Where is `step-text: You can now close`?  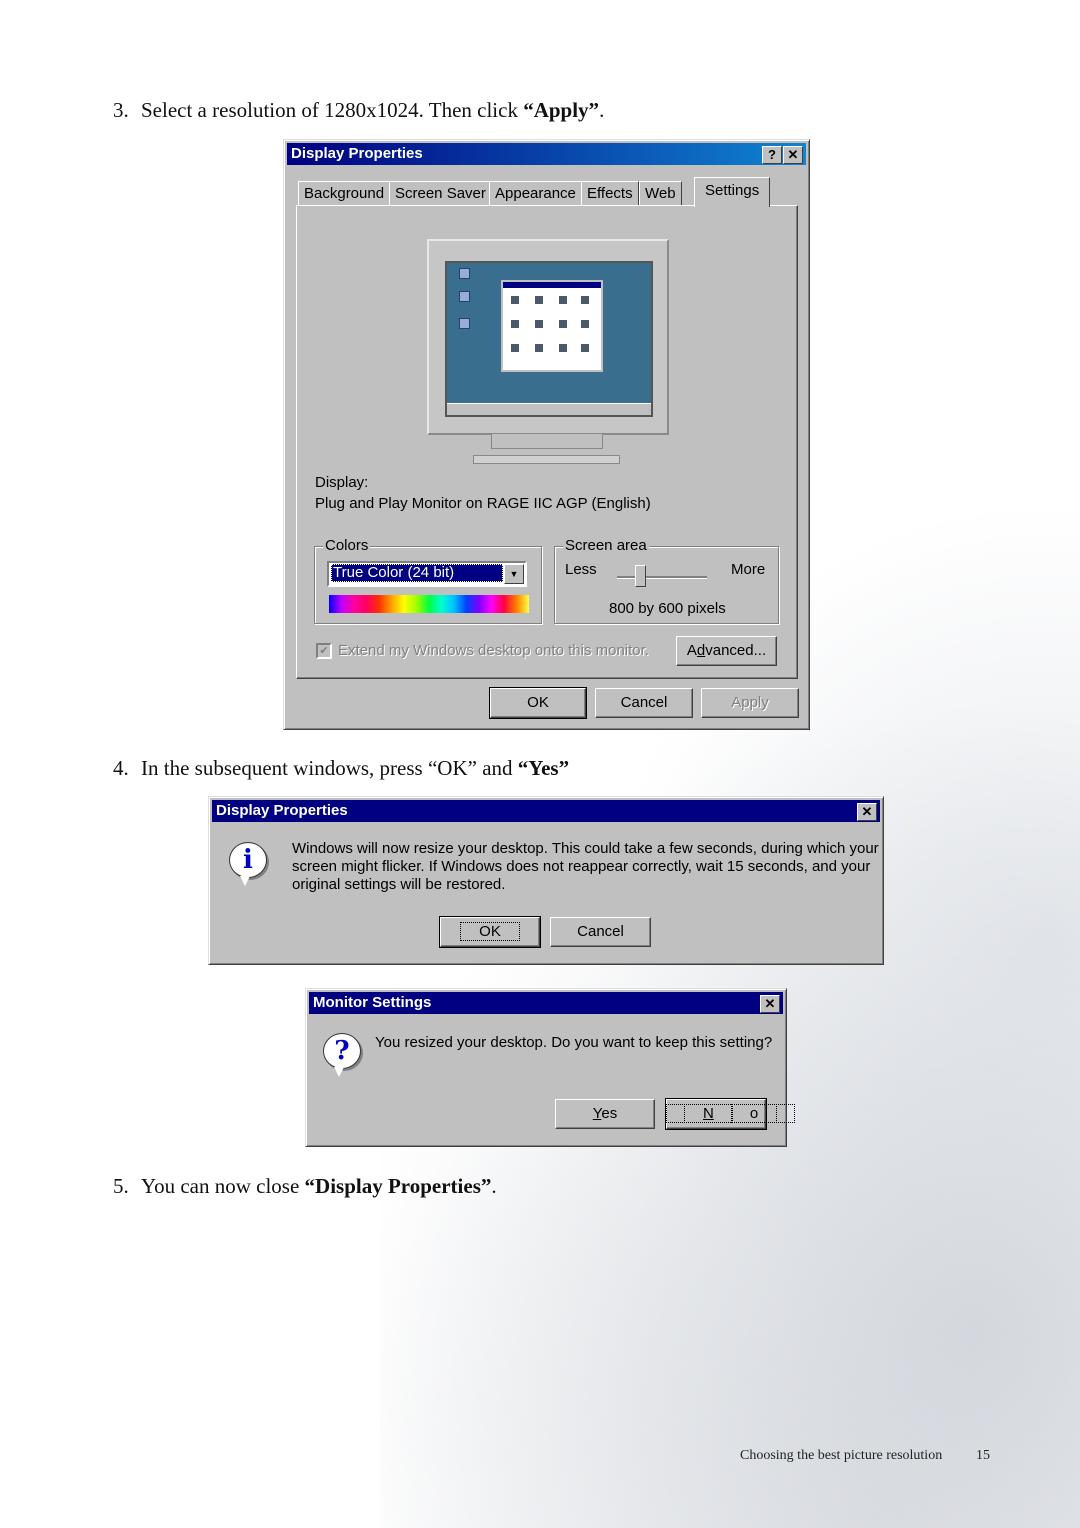 step-text: You can now close is located at coordinates (223, 1186).